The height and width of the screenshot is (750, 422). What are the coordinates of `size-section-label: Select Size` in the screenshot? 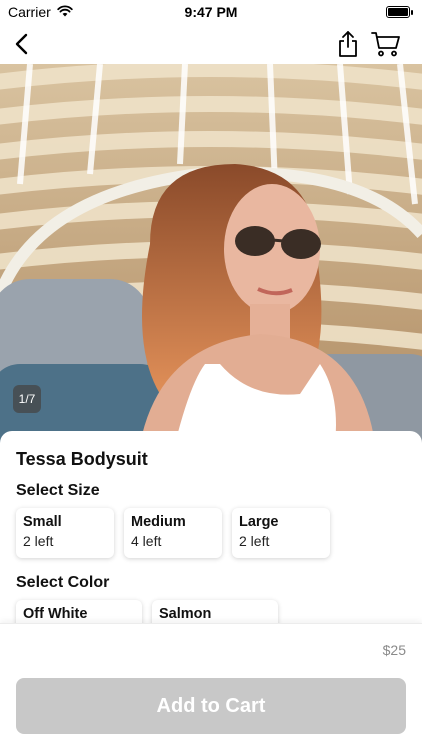 It's located at (58, 490).